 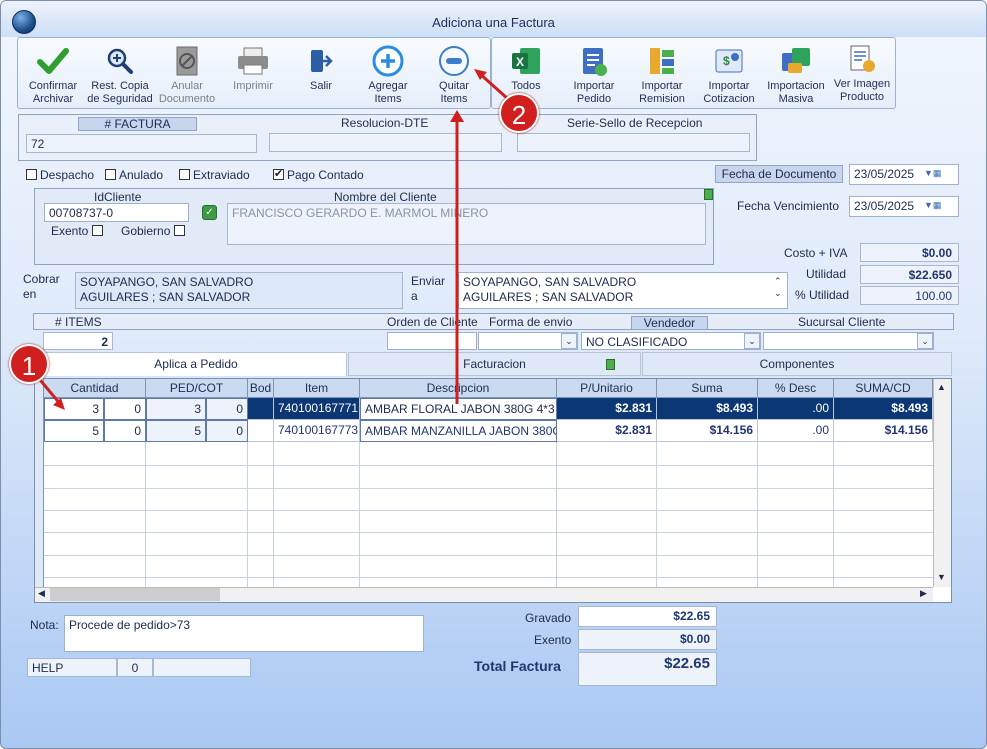 What do you see at coordinates (519, 113) in the screenshot?
I see `annotation-badge-2: 2` at bounding box center [519, 113].